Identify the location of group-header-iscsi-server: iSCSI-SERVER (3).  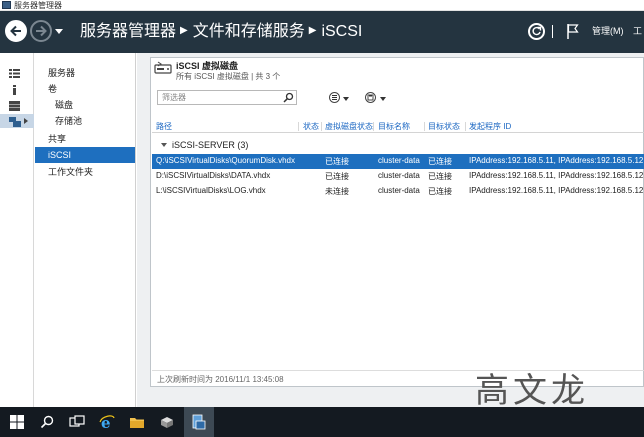
(398, 146).